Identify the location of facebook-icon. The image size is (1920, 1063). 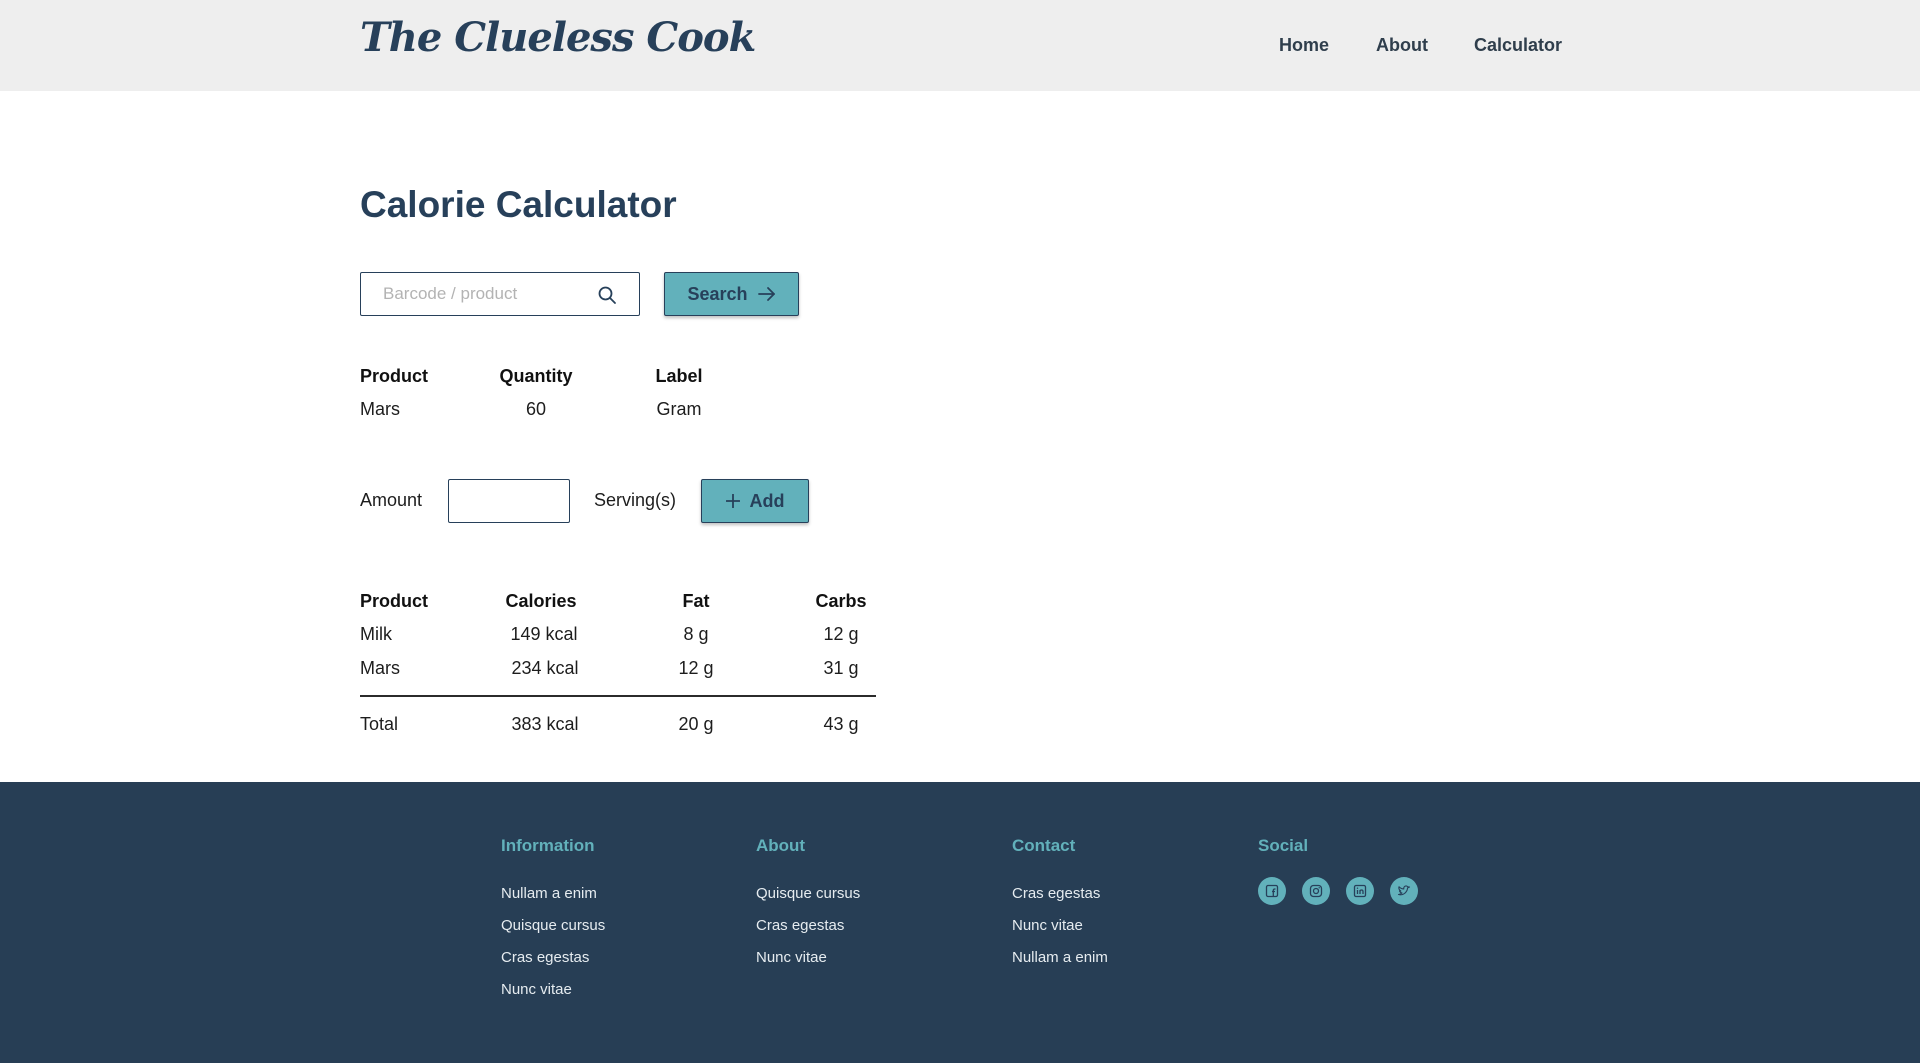
(1272, 891).